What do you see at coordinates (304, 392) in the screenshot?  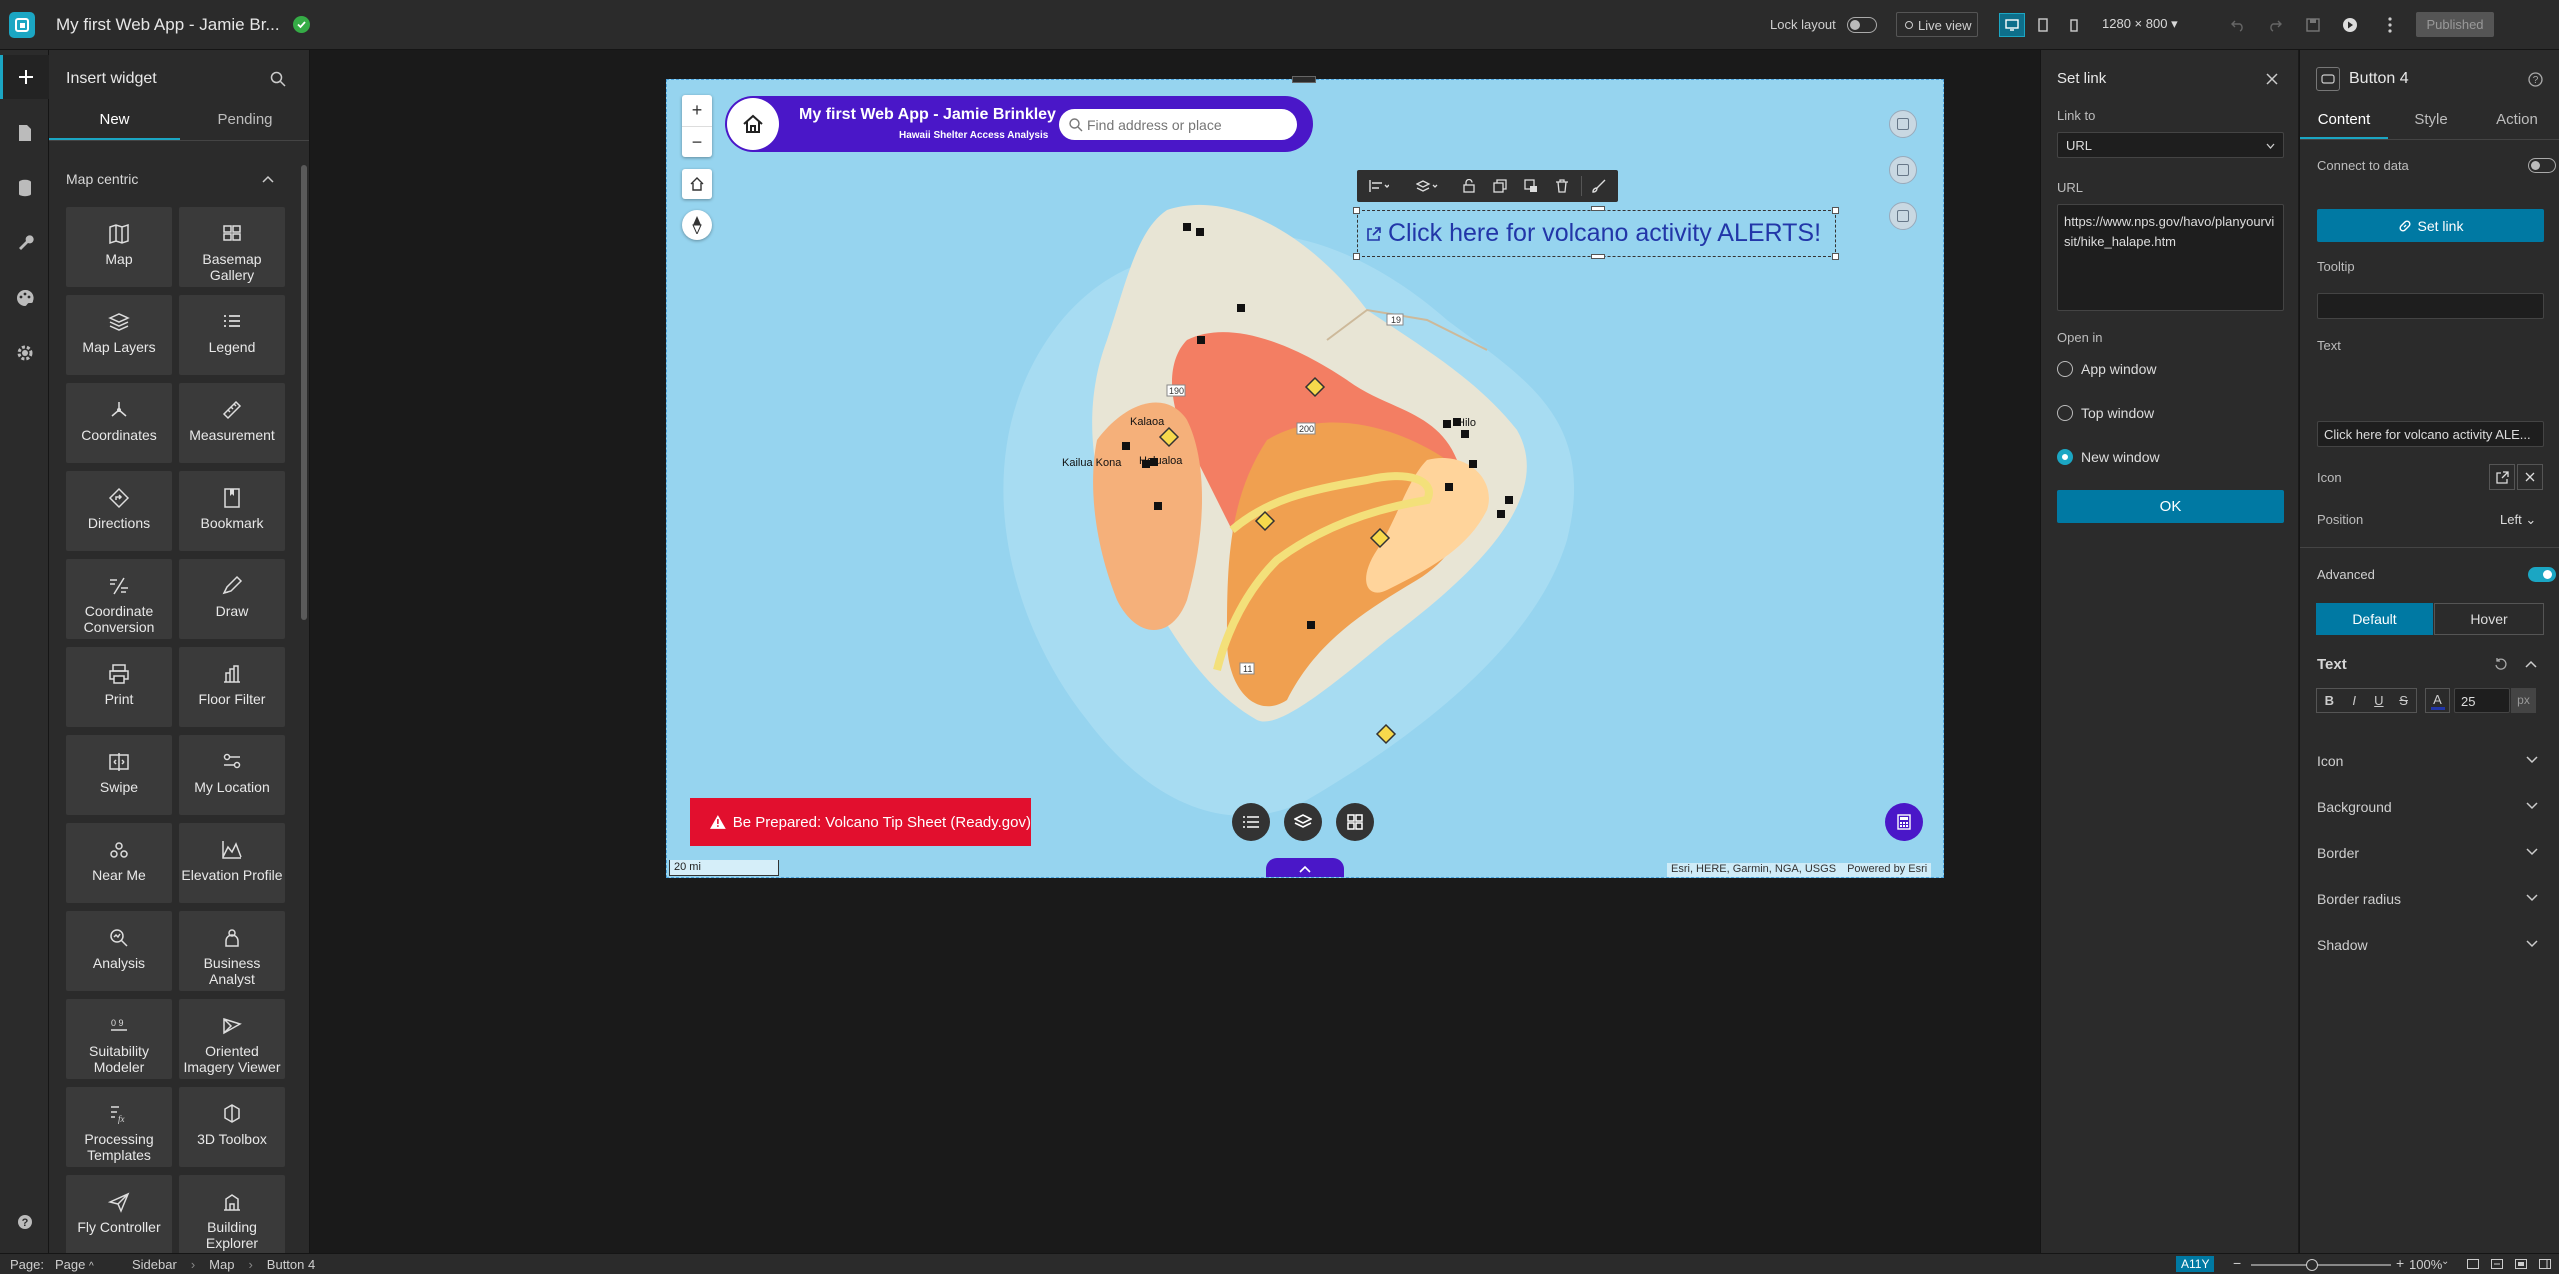 I see `panel-scrollbar` at bounding box center [304, 392].